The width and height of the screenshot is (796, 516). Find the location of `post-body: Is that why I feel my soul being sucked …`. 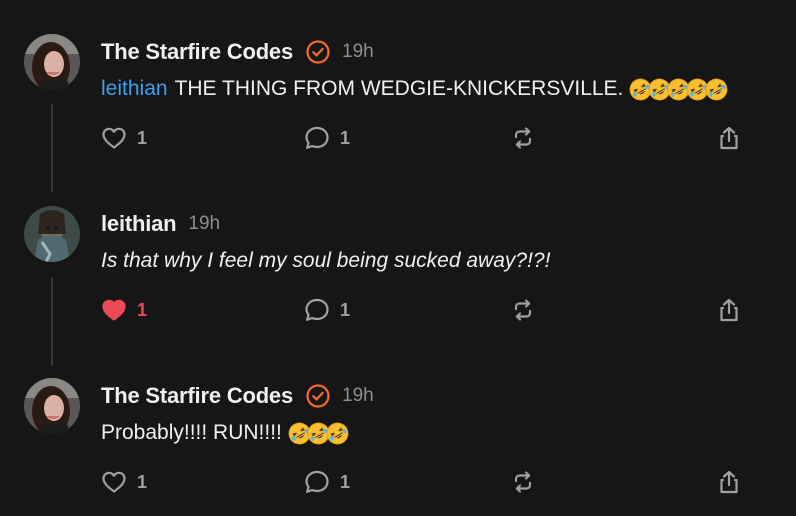

post-body: Is that why I feel my soul being sucked … is located at coordinates (325, 261).